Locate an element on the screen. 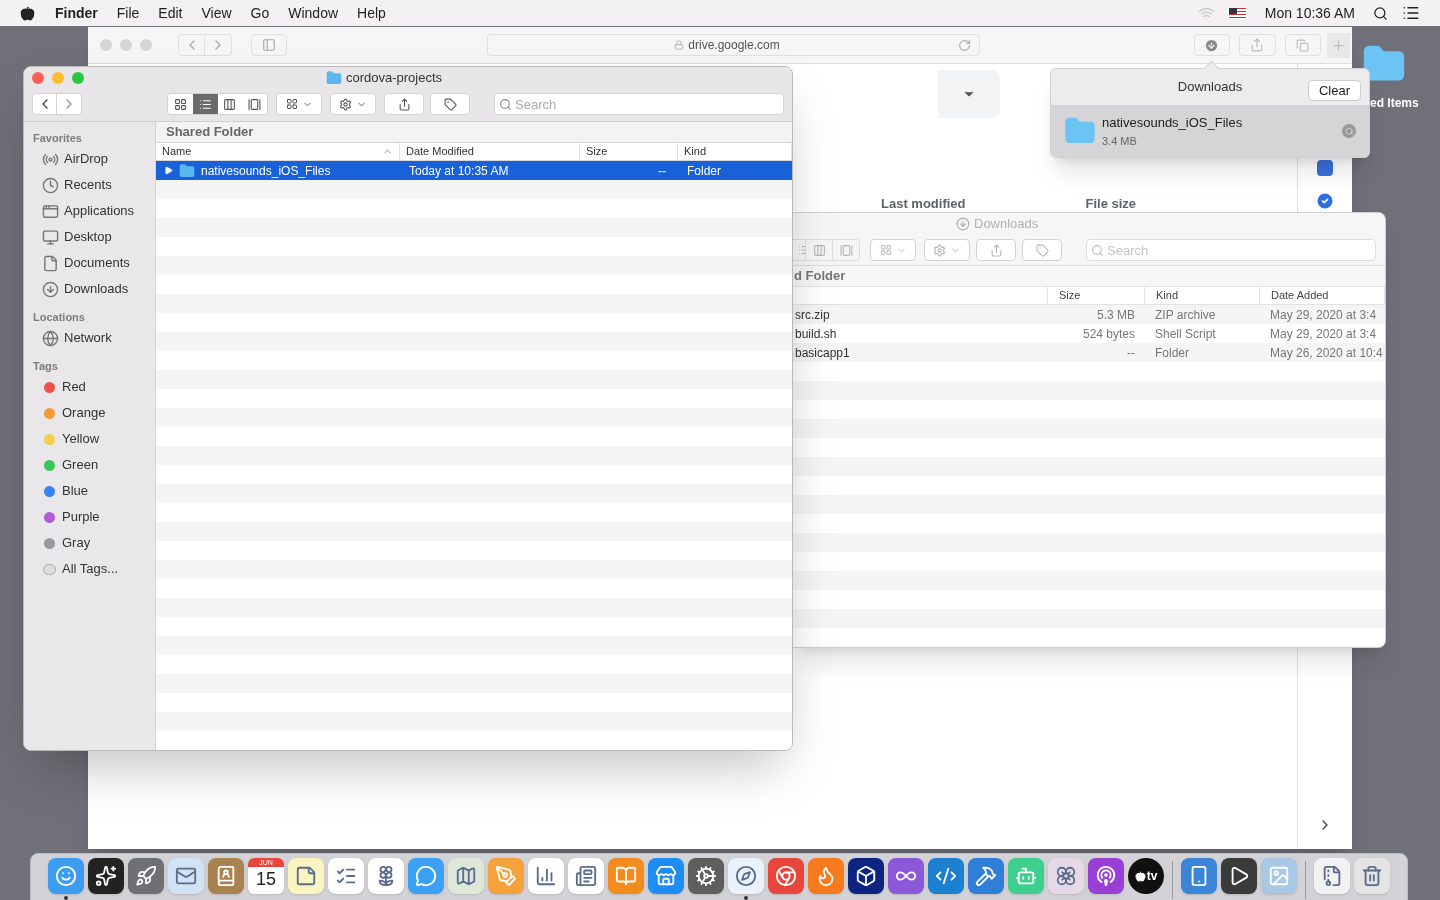  download-size: 3.4 MB is located at coordinates (1120, 141).